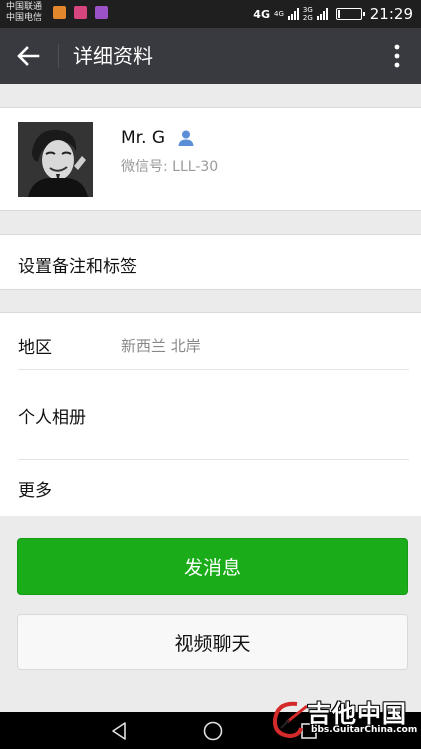 This screenshot has height=749, width=421. What do you see at coordinates (350, 14) in the screenshot?
I see `battery-icon` at bounding box center [350, 14].